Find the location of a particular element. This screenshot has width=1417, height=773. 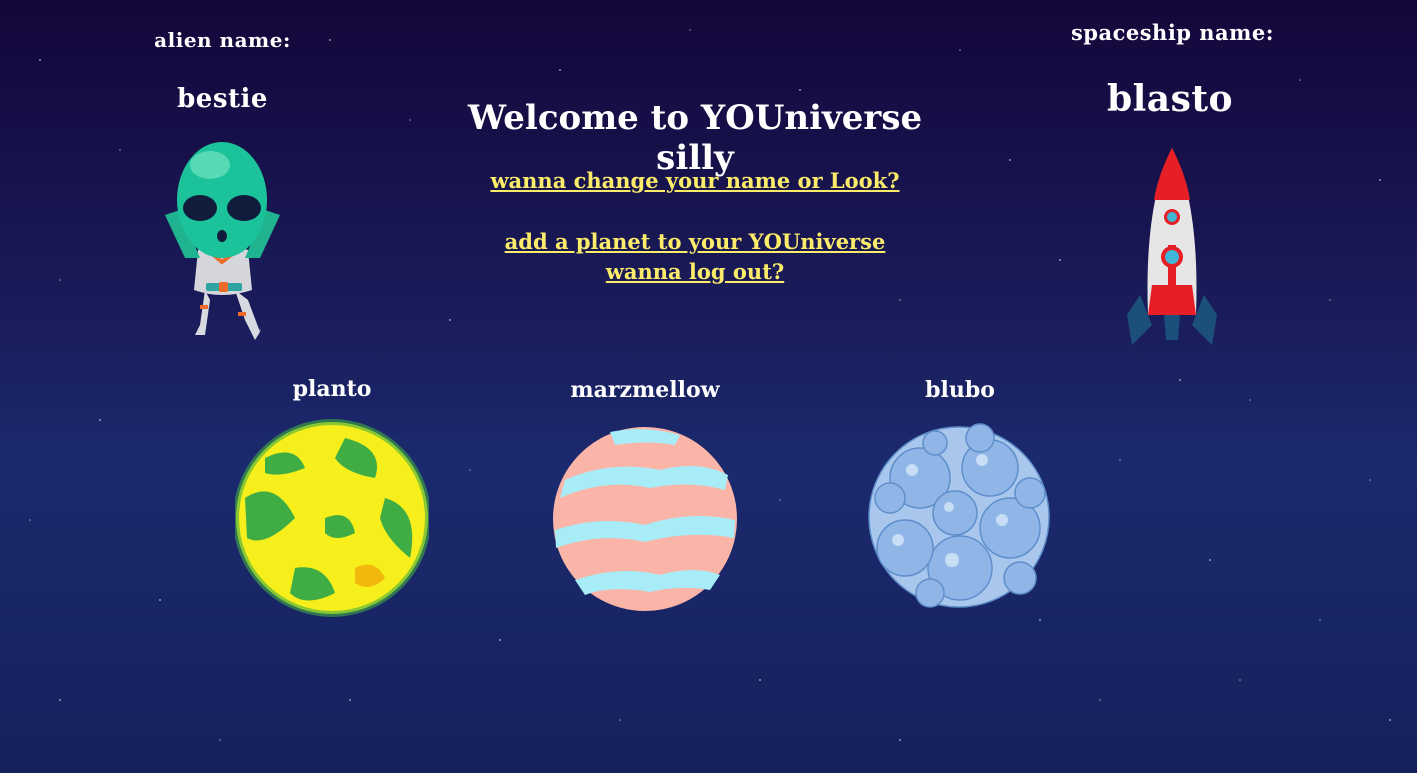

page-title: Welcome to YOUniverse silly is located at coordinates (695, 138).